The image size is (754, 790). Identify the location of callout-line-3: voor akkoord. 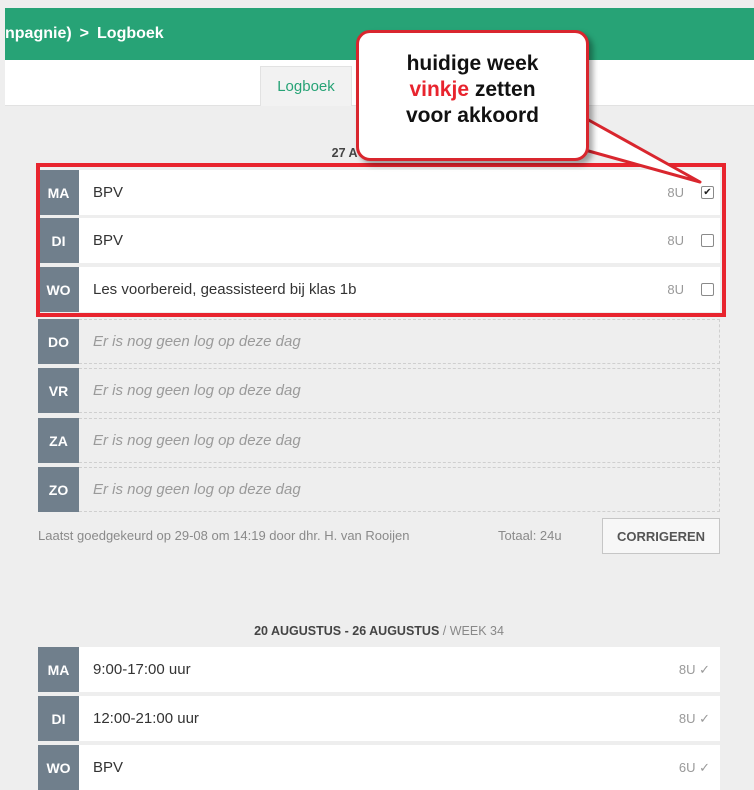
(472, 115).